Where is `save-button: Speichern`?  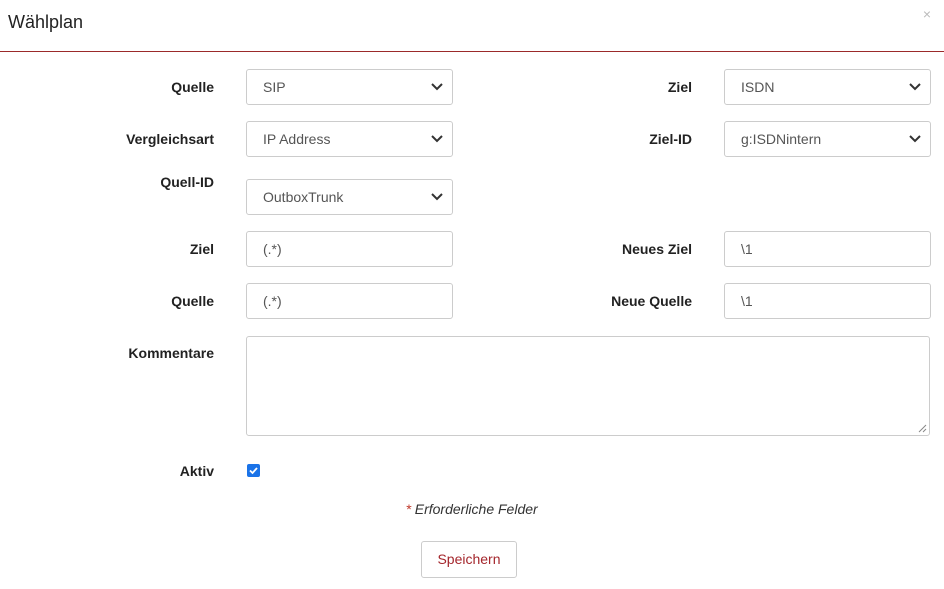
save-button: Speichern is located at coordinates (469, 559).